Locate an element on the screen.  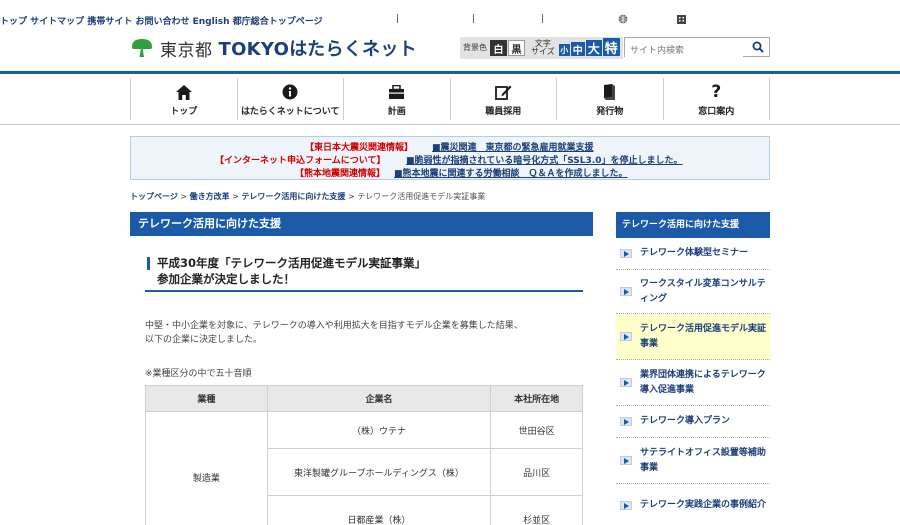
intro-text-line2: 以下の企業に決定しました。 is located at coordinates (204, 340).